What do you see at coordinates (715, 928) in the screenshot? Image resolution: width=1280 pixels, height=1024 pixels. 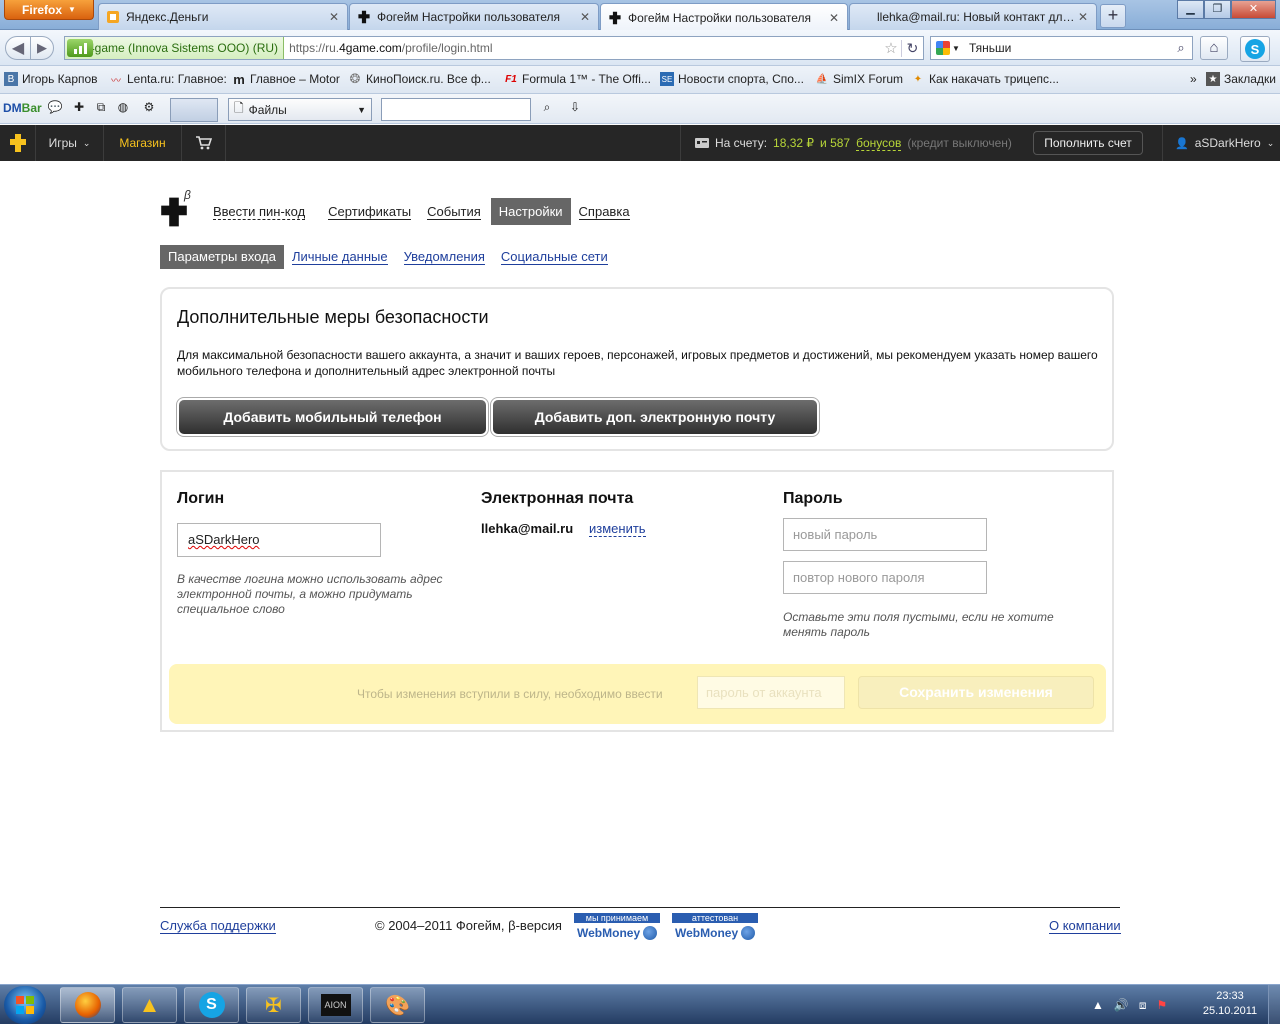 I see `webmoney-attested-badge: аттестован WebMoney` at bounding box center [715, 928].